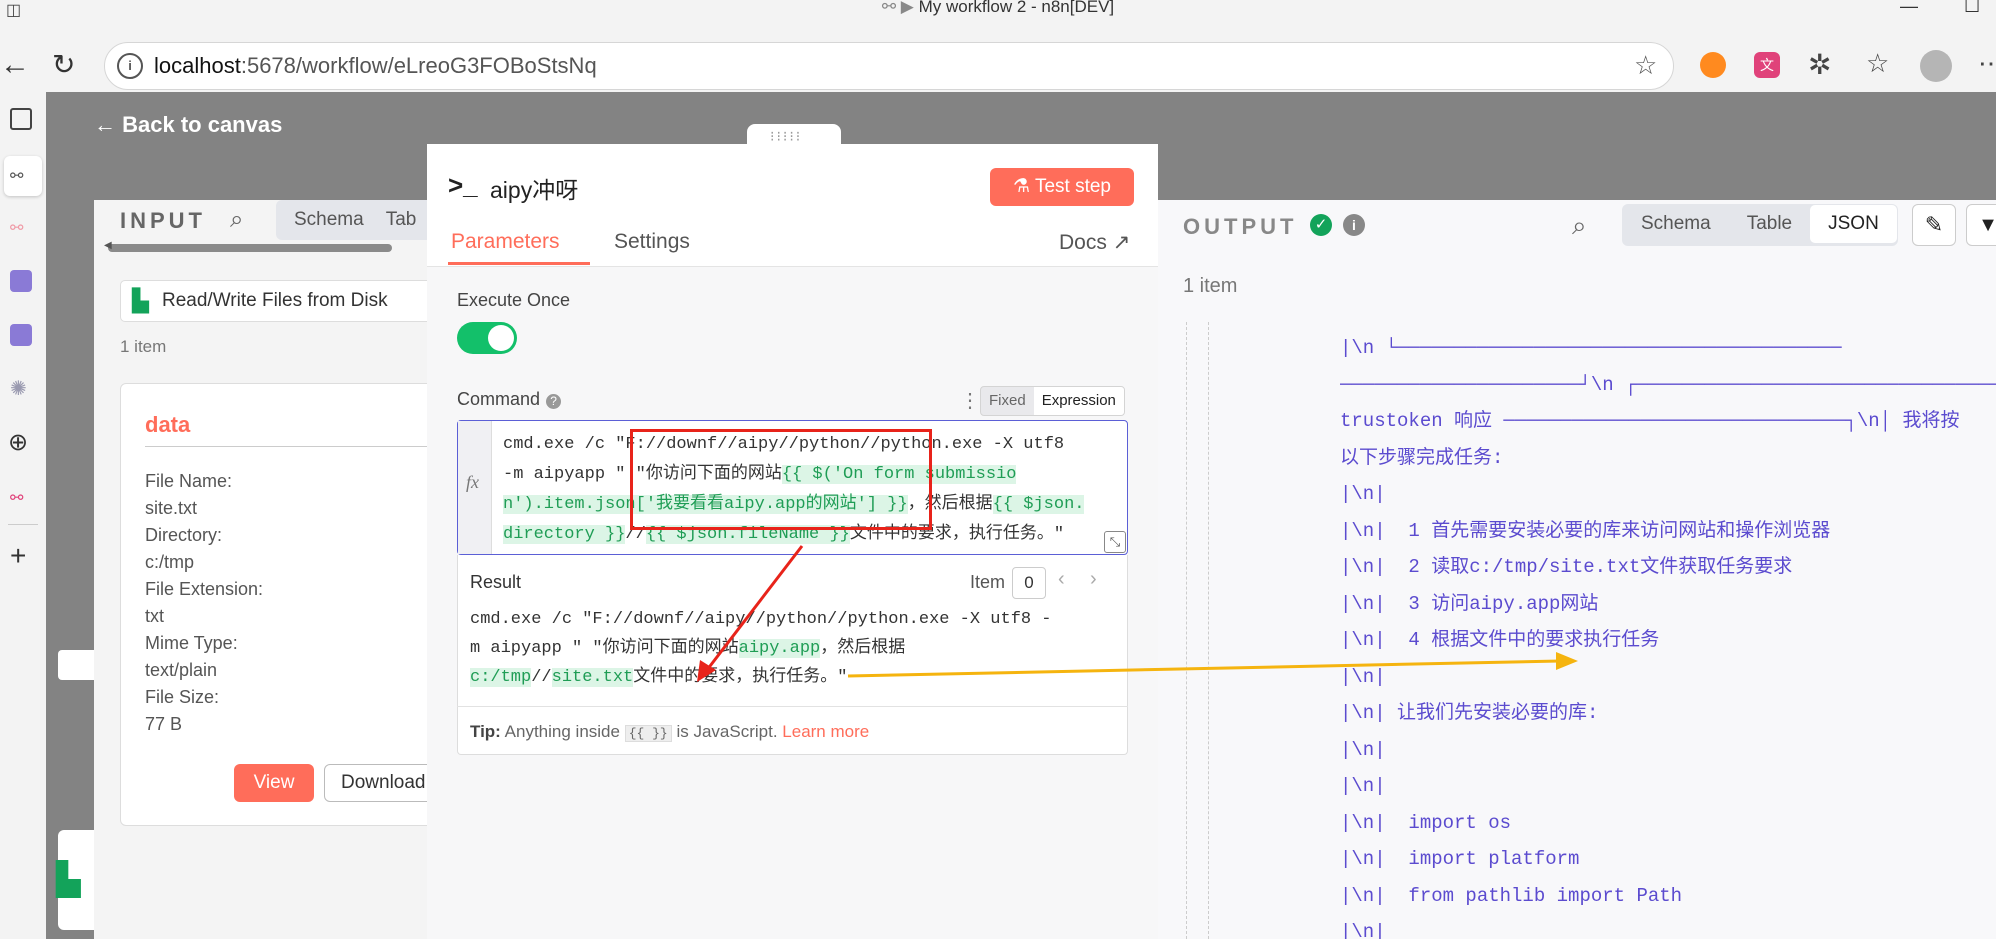 The height and width of the screenshot is (939, 1996). What do you see at coordinates (754, 608) in the screenshot?
I see `annotation-red-arrow-line` at bounding box center [754, 608].